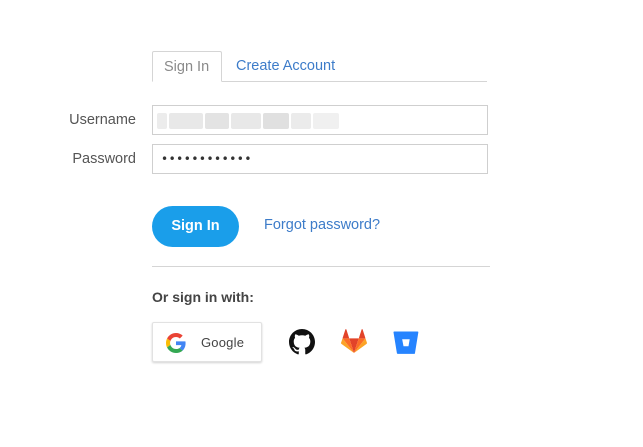 The image size is (643, 447). I want to click on tab-sign-in: Sign In, so click(187, 66).